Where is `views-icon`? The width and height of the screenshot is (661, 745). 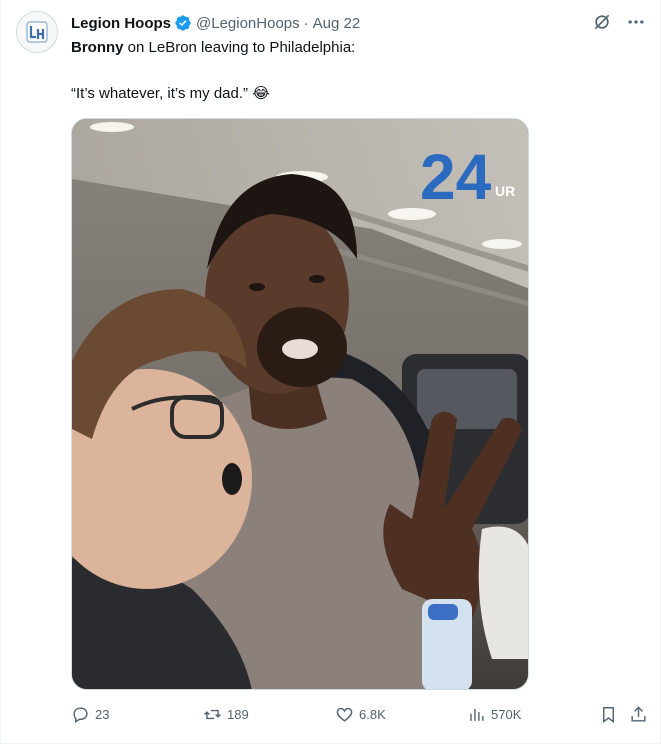 views-icon is located at coordinates (477, 714).